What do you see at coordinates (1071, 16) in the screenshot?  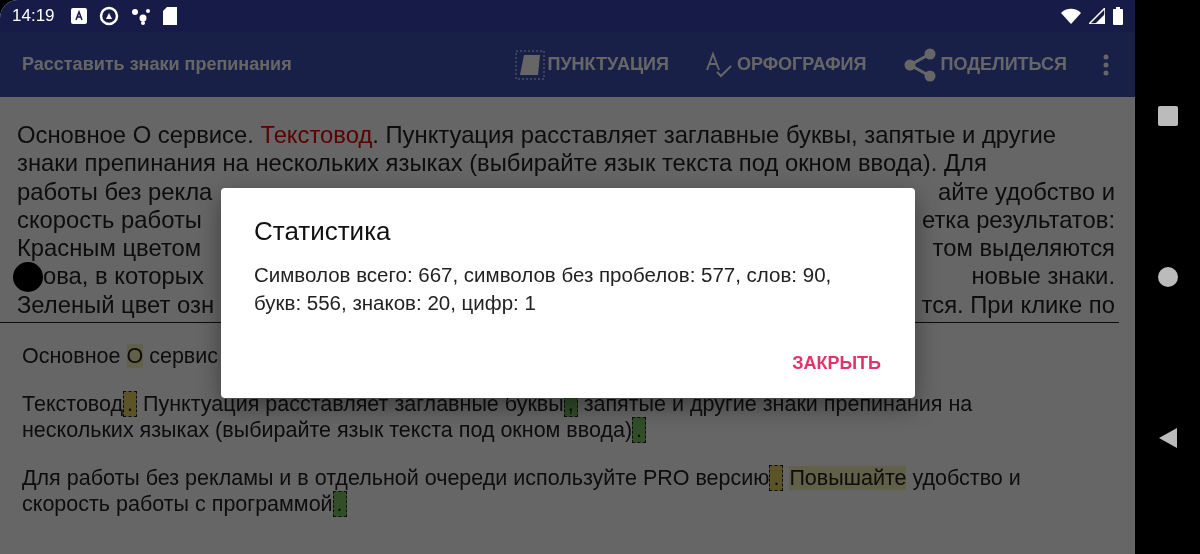 I see `wifi-icon` at bounding box center [1071, 16].